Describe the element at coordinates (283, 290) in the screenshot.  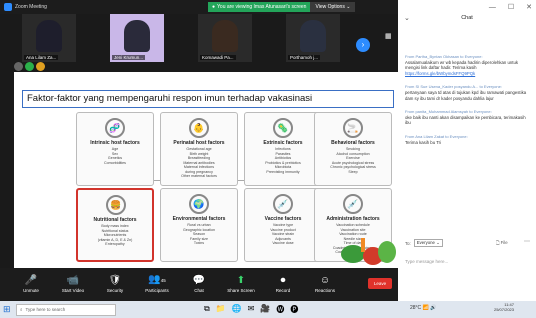
I see `record-label: Record` at that location.